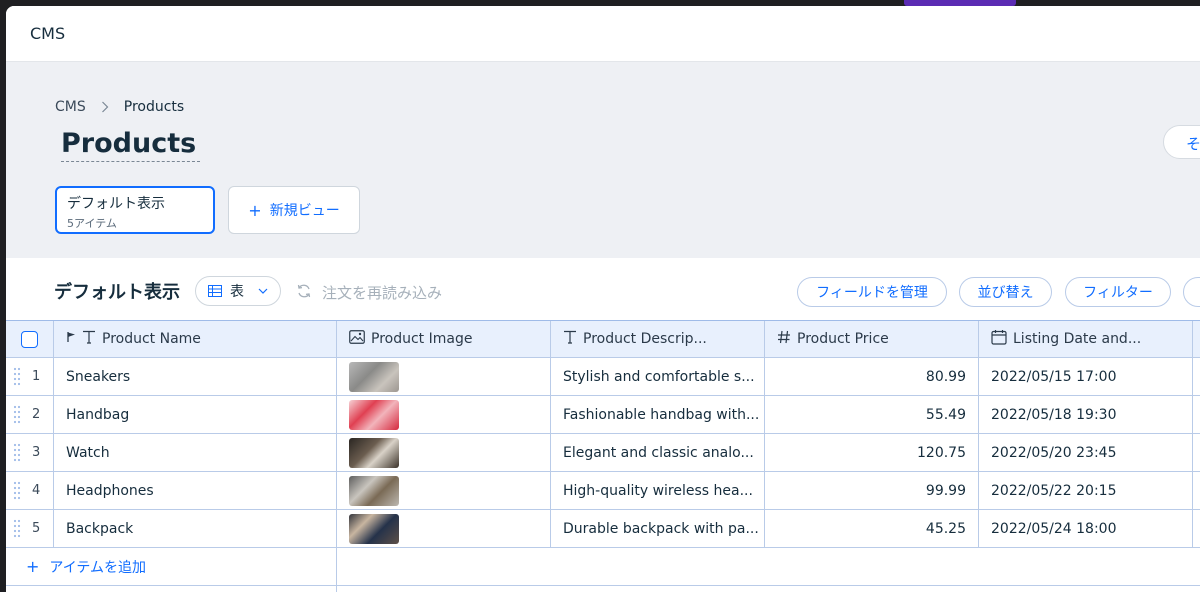 This screenshot has width=1200, height=592. Describe the element at coordinates (195, 414) in the screenshot. I see `cell-product-name: Handbag` at that location.